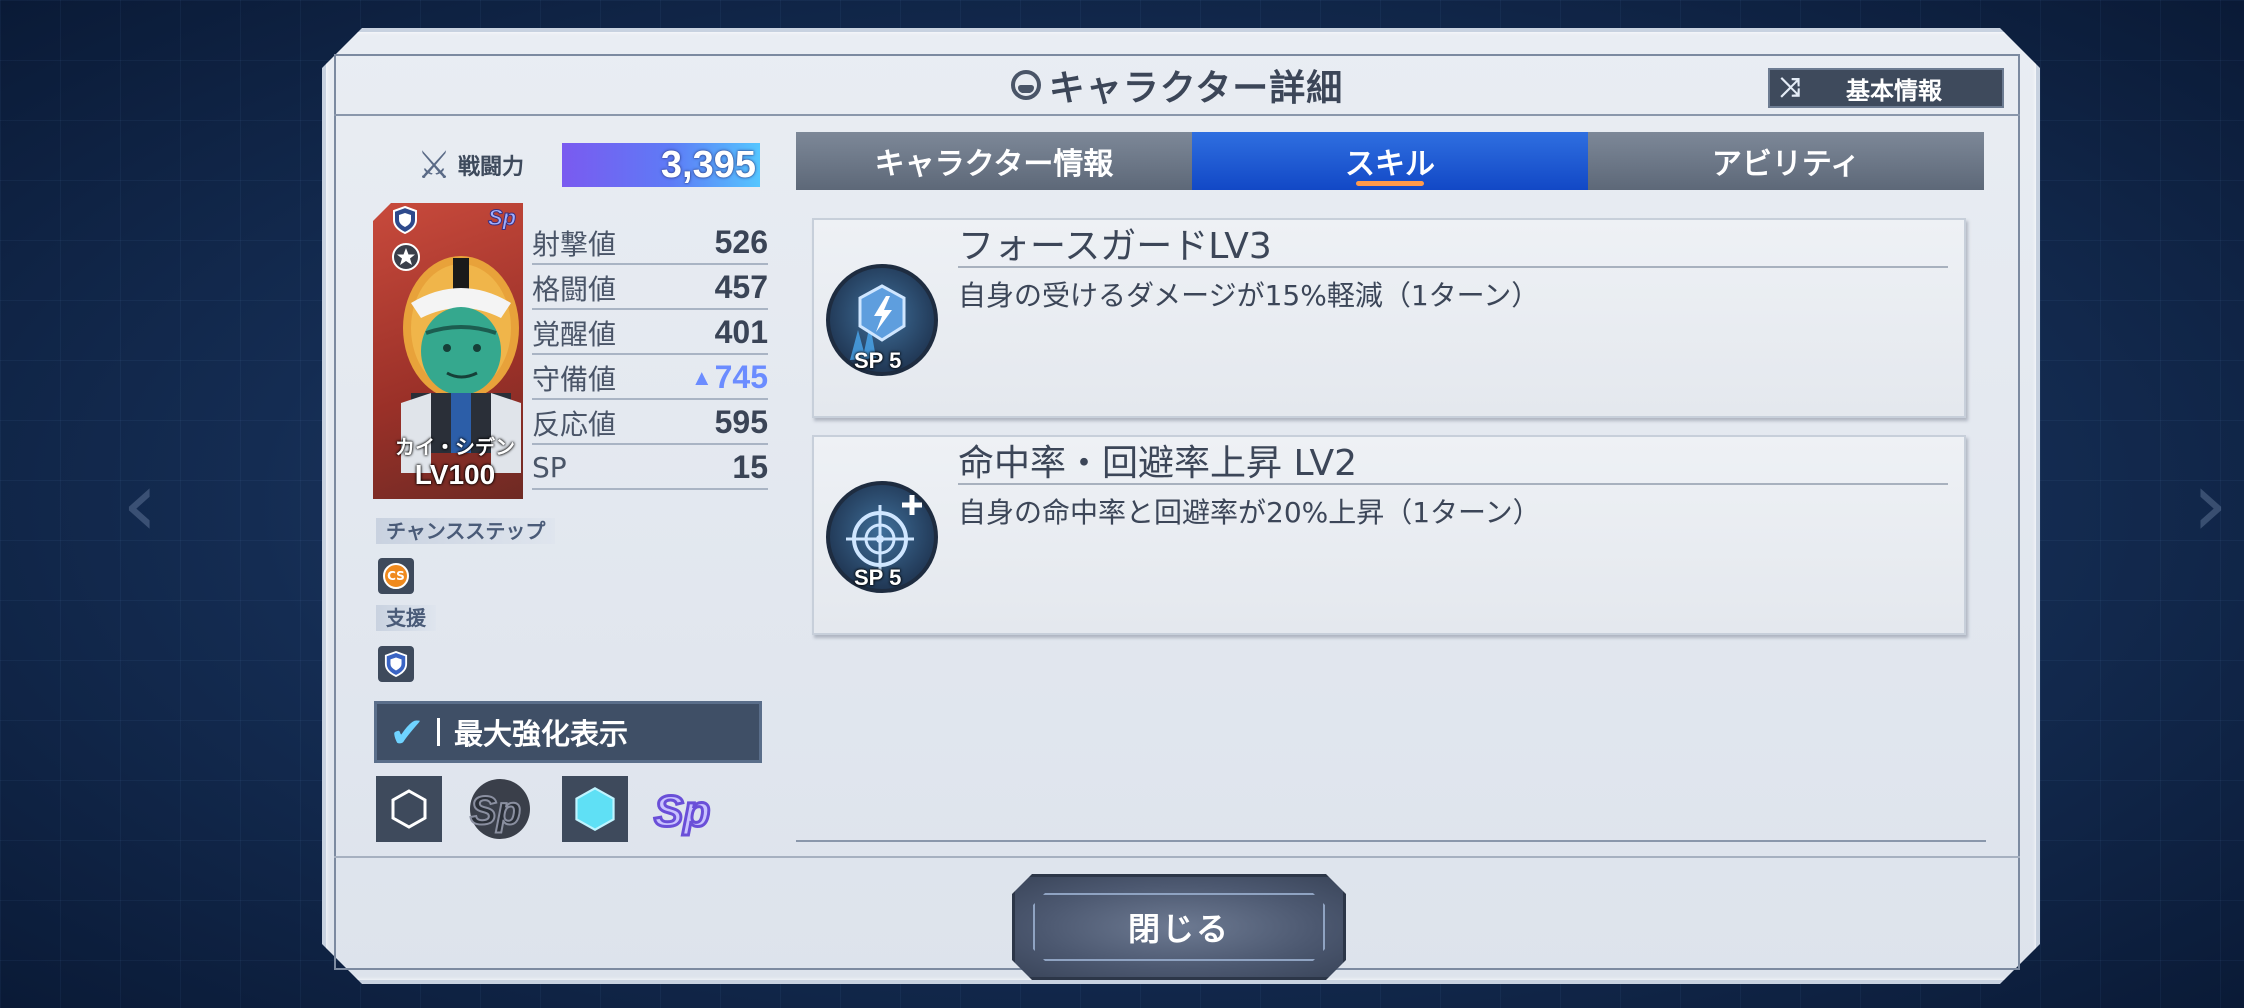 This screenshot has height=1008, width=2244. What do you see at coordinates (1249, 295) in the screenshot?
I see `skill-description: 自身の受けるダメージが15%軽減（1ターン）` at bounding box center [1249, 295].